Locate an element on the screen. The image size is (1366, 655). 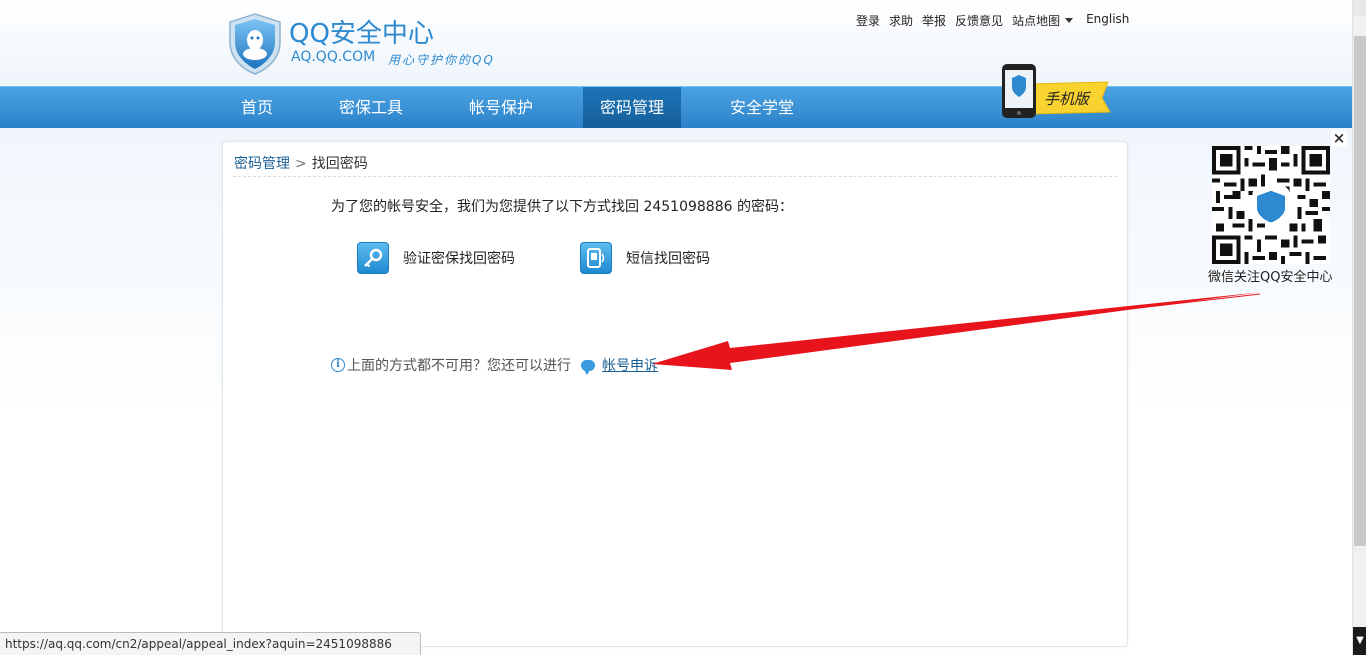
chat-bubble-icon is located at coordinates (588, 367).